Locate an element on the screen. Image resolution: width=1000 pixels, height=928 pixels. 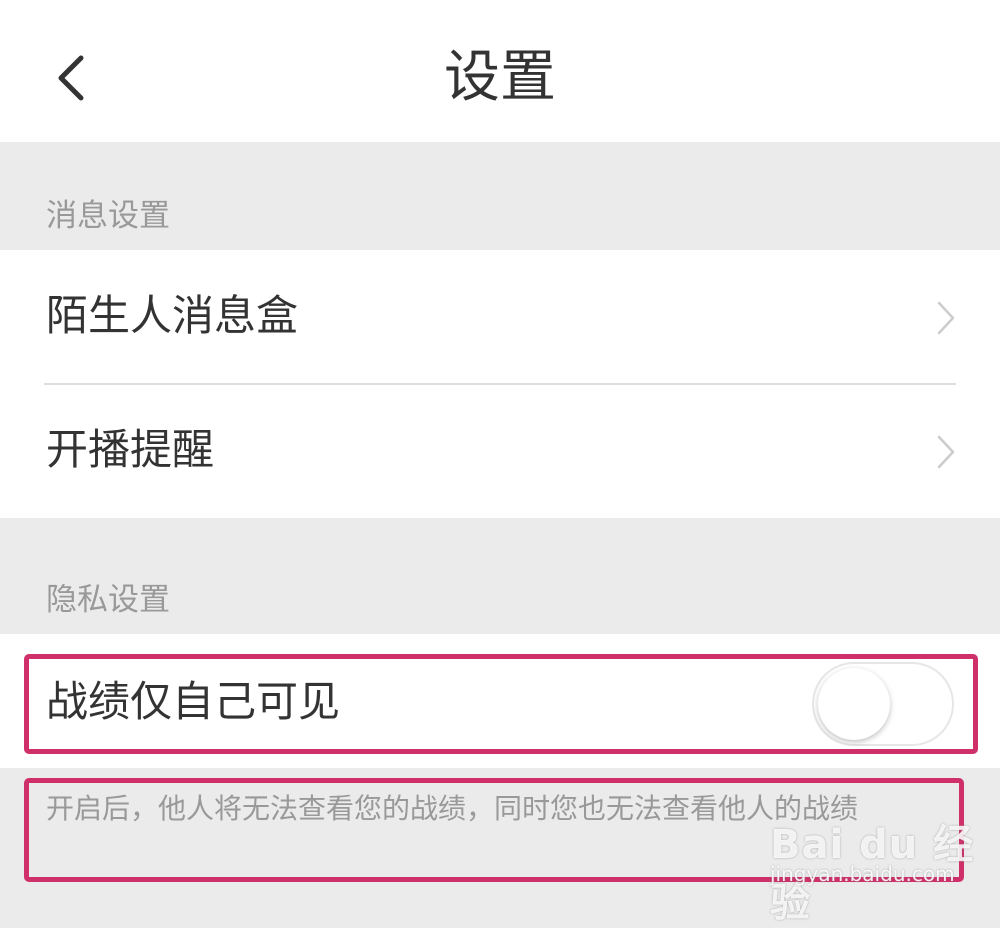
settings-item-label: 战绩仅自己可见 is located at coordinates (193, 701).